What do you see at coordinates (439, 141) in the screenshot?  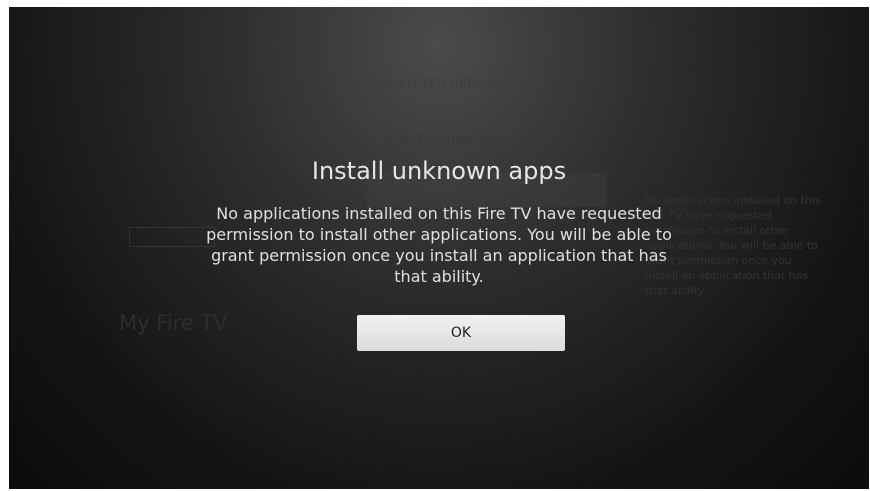 I see `background-adb-debugging-item: ADB Debugging` at bounding box center [439, 141].